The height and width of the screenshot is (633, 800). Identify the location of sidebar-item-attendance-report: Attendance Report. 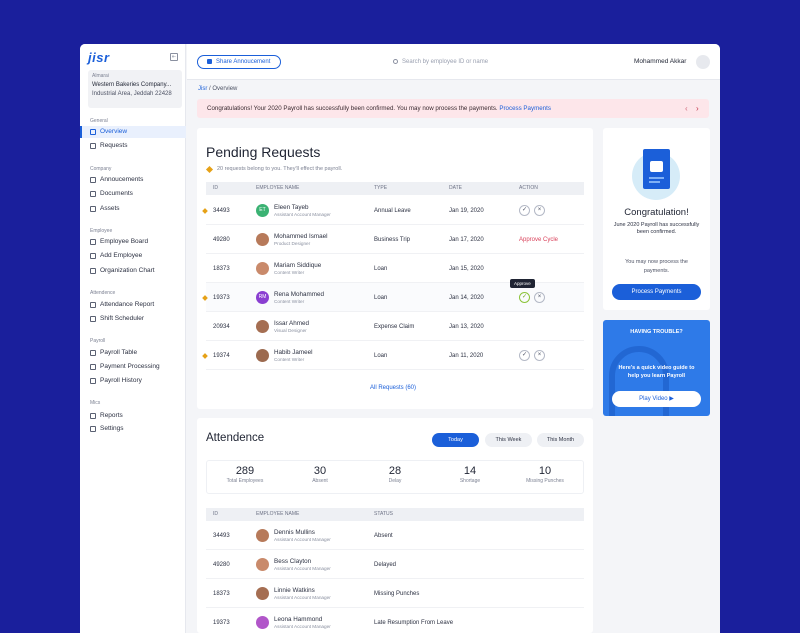
(133, 305).